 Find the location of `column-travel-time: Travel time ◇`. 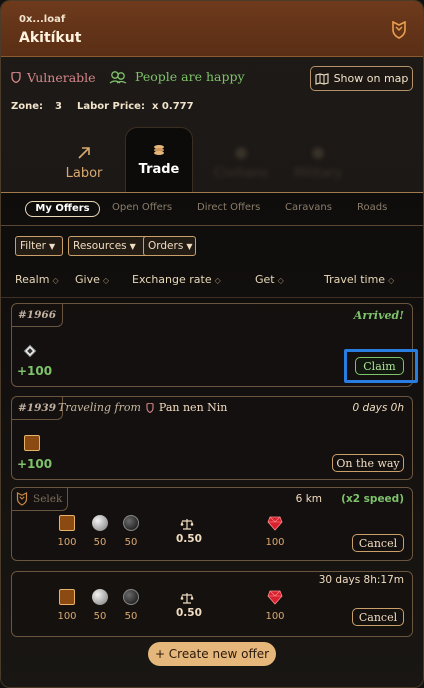

column-travel-time: Travel time ◇ is located at coordinates (359, 279).